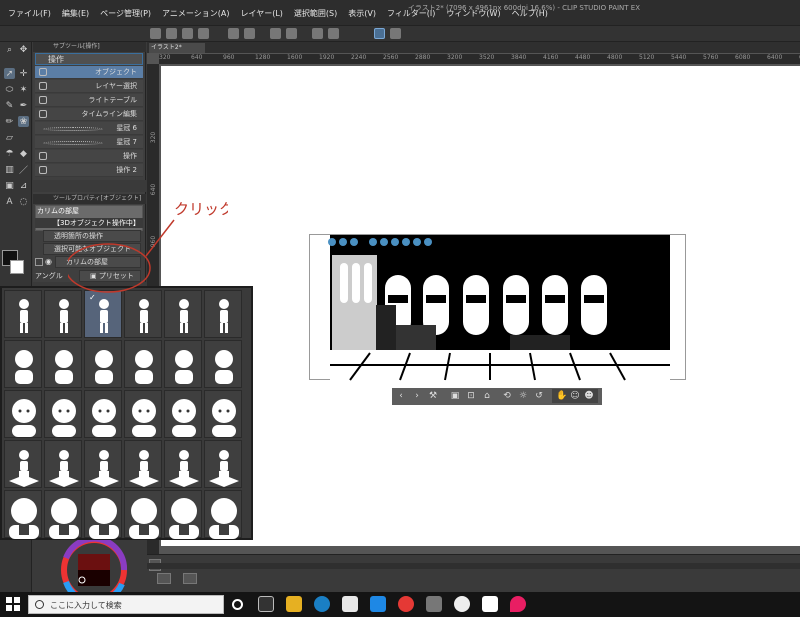  What do you see at coordinates (575, 396) in the screenshot?
I see `figure-pose-icon: ☺` at bounding box center [575, 396].